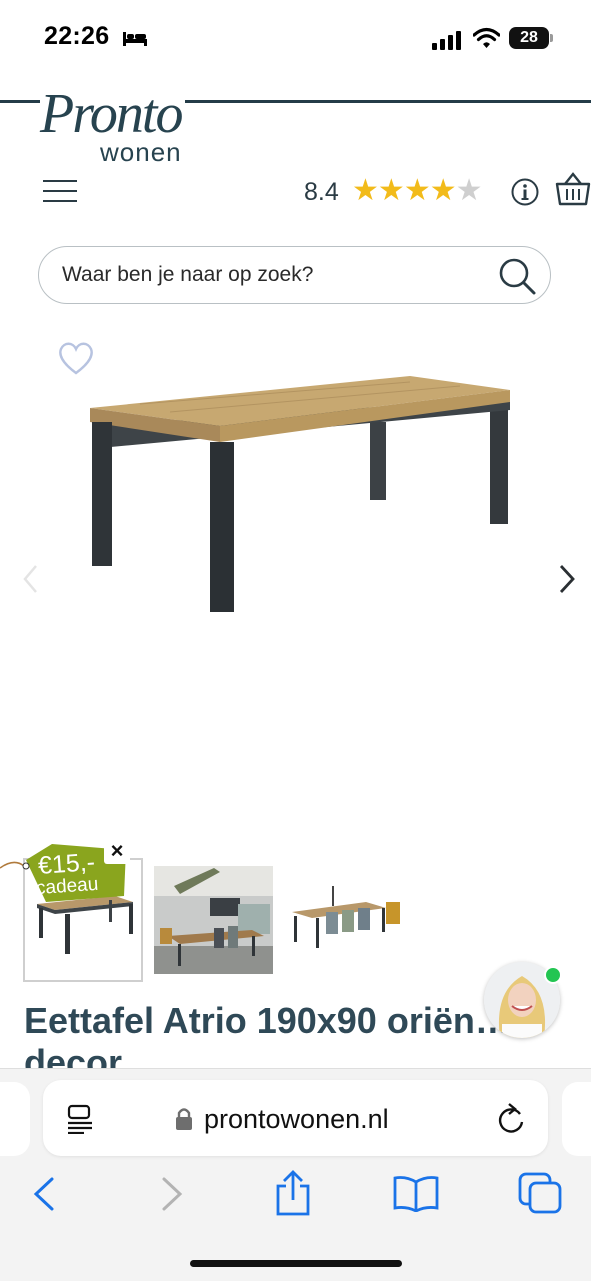  Describe the element at coordinates (135, 39) in the screenshot. I see `bed-icon` at that location.